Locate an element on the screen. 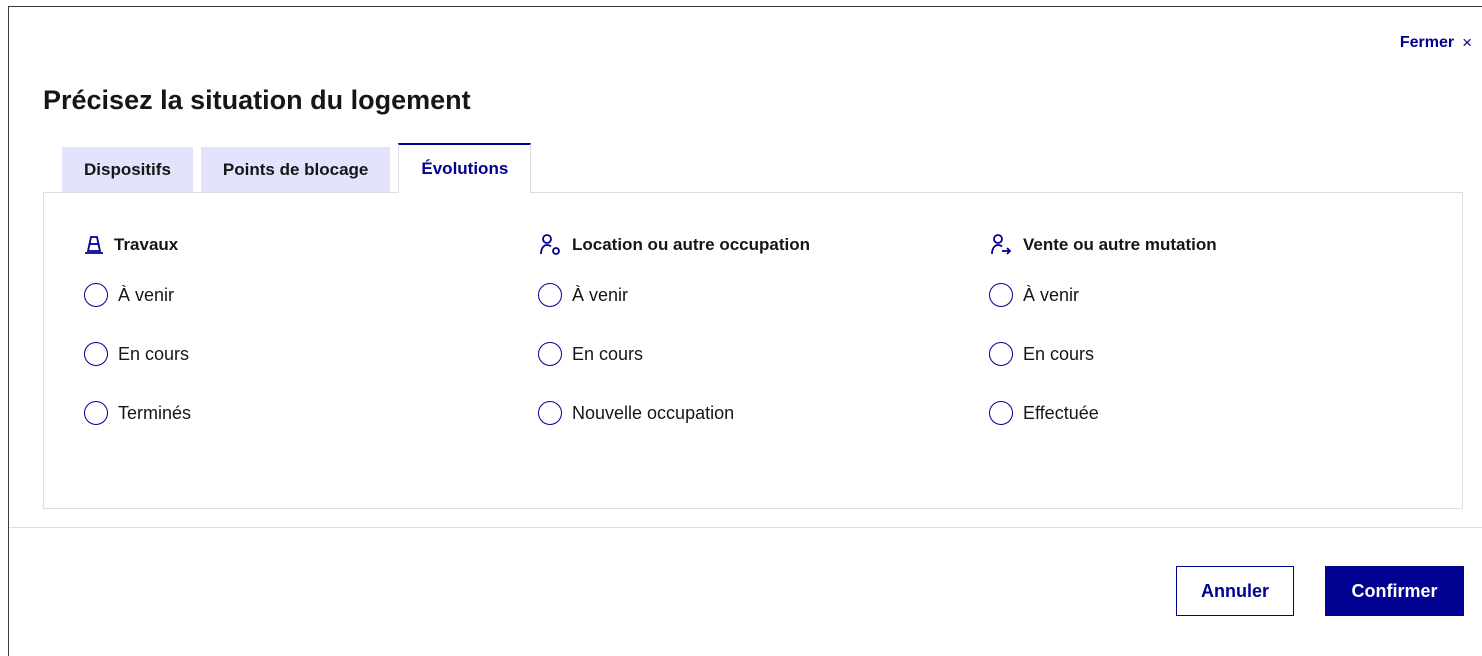  cancel-button: Annuler is located at coordinates (1235, 591).